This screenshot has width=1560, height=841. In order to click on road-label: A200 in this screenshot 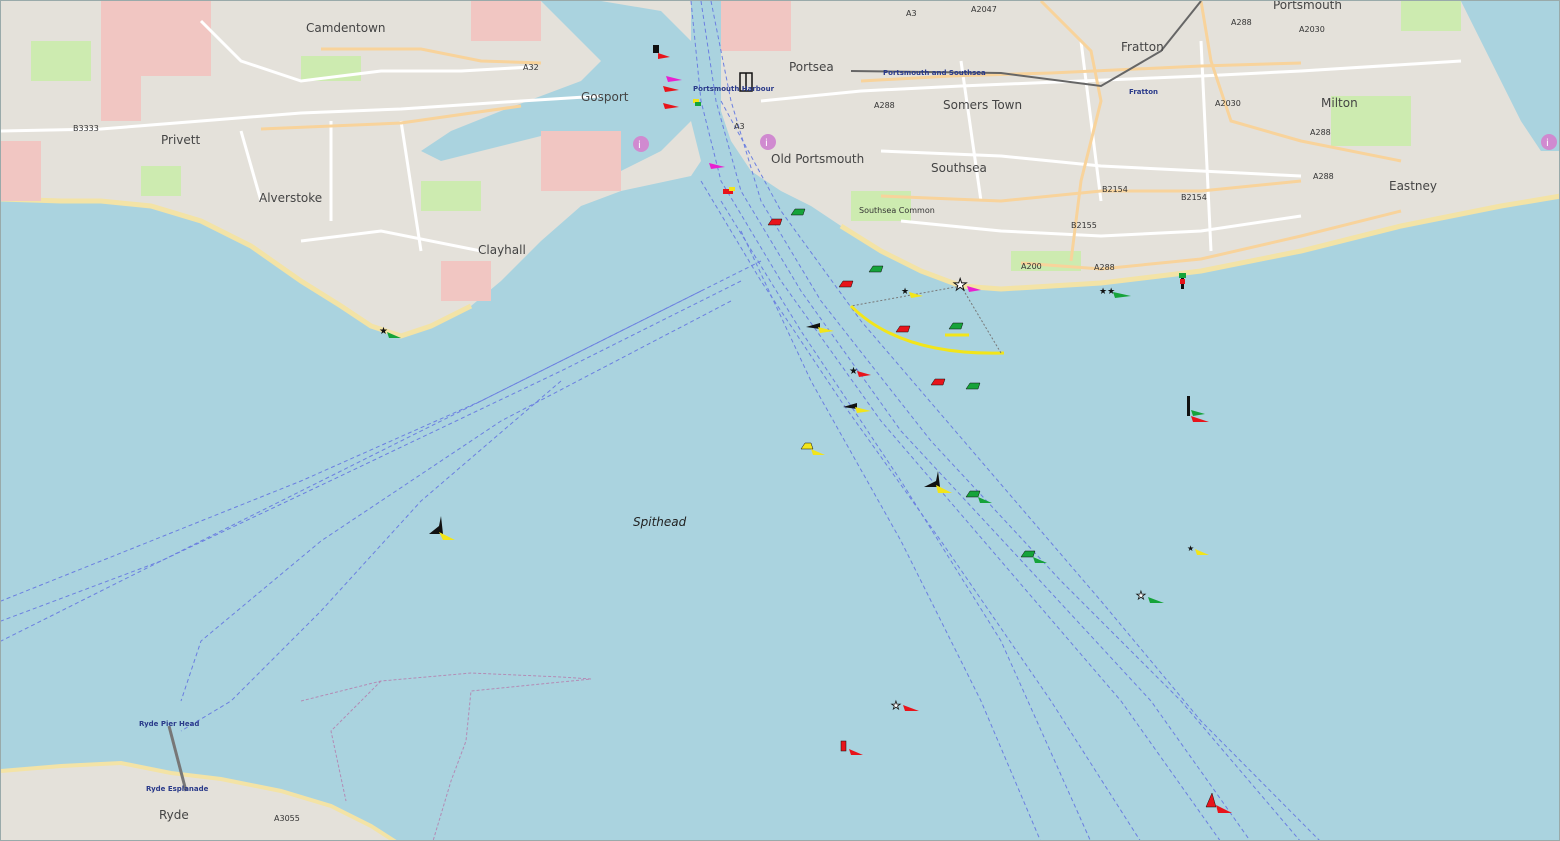, I will do `click(1031, 266)`.